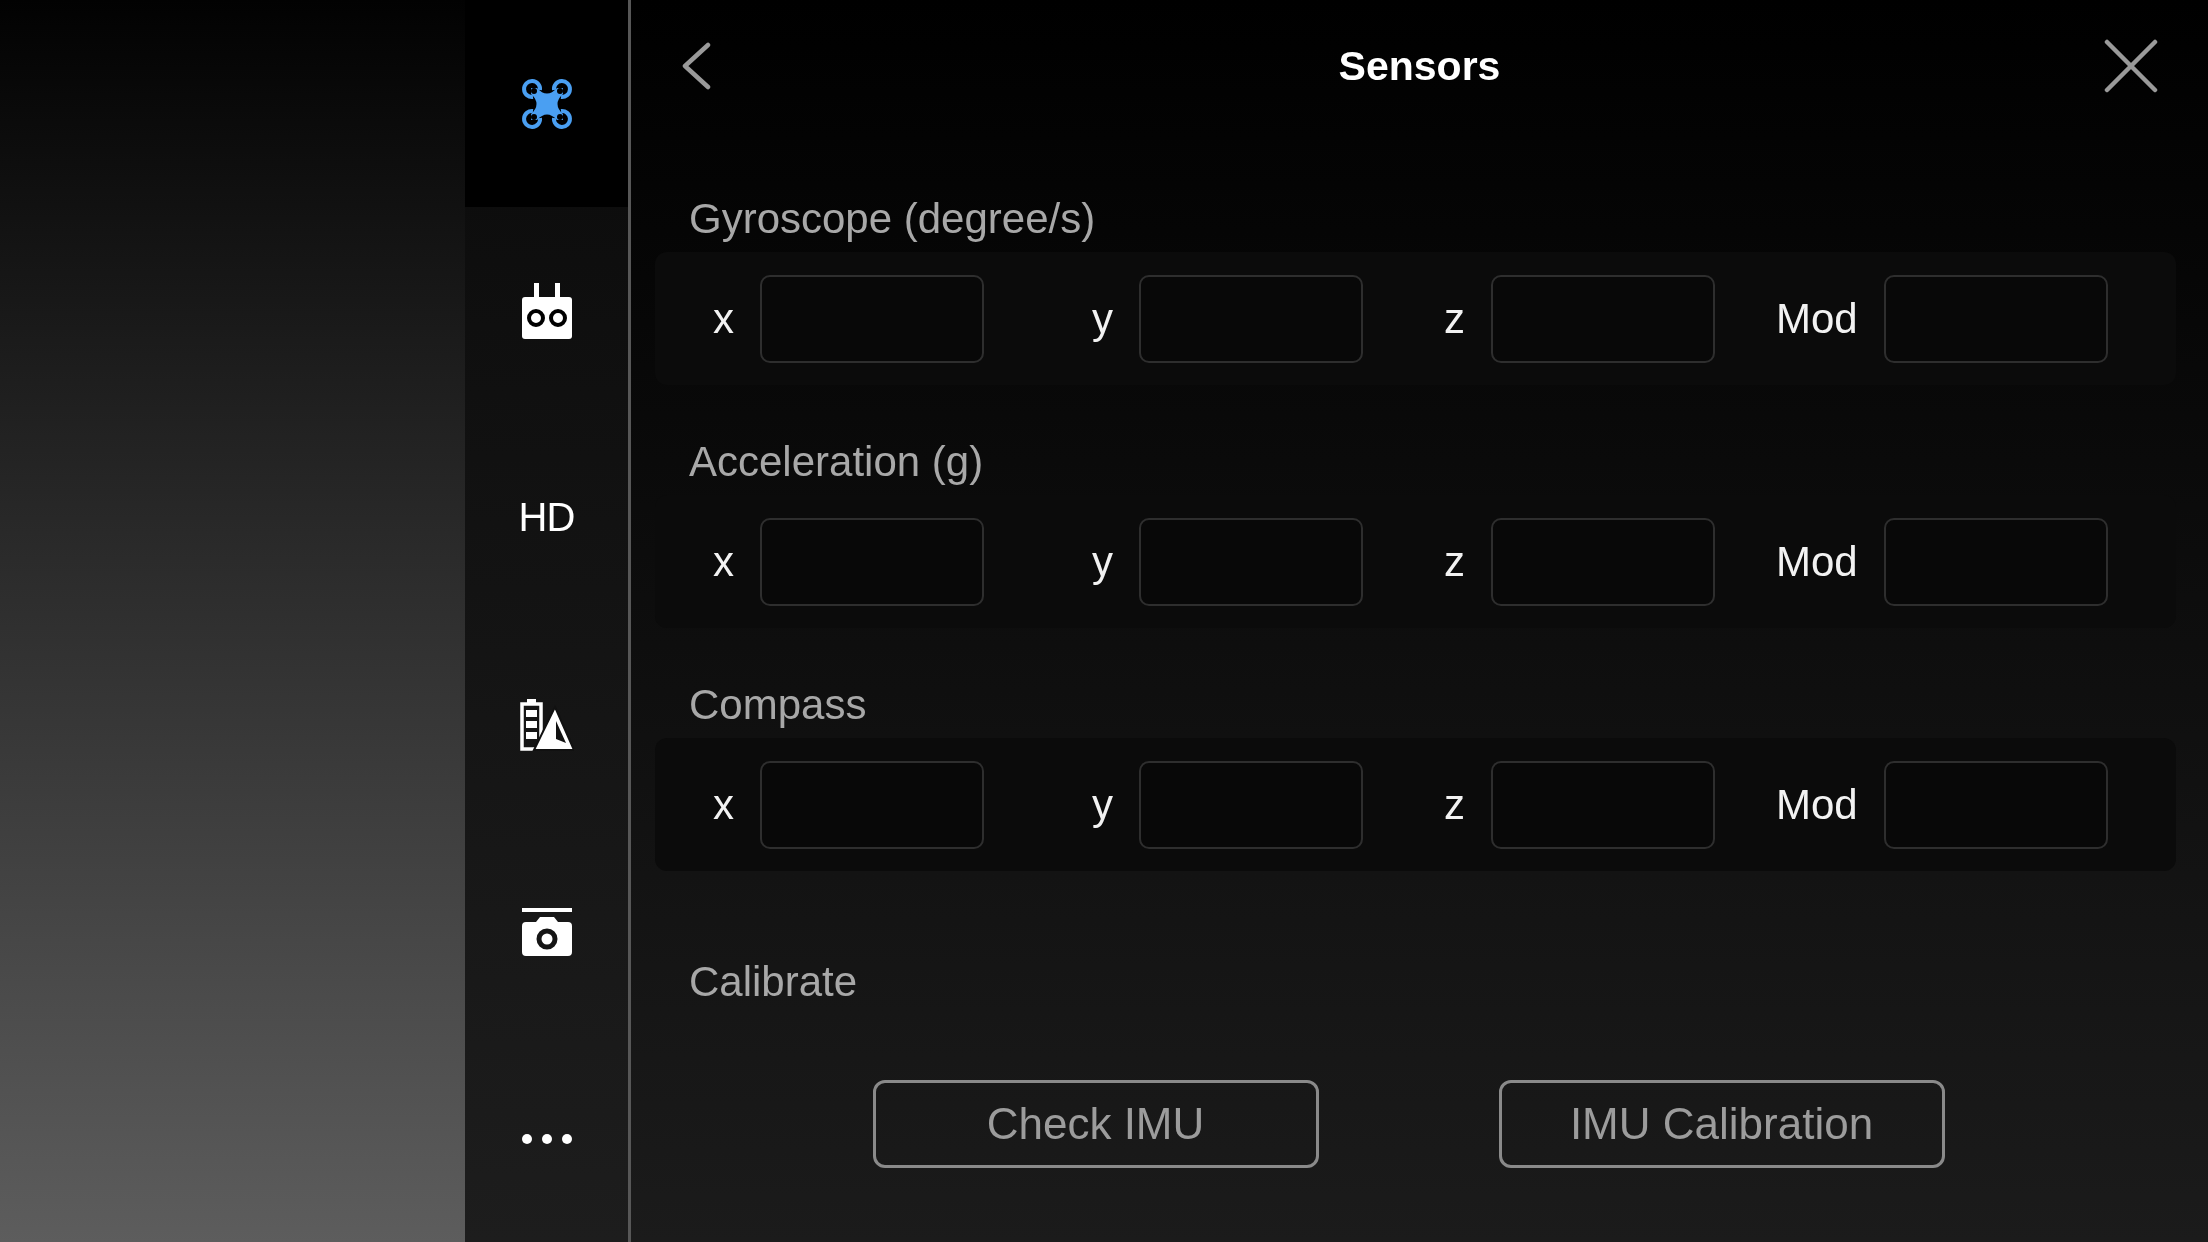  What do you see at coordinates (546, 724) in the screenshot?
I see `battery-navigation-icon` at bounding box center [546, 724].